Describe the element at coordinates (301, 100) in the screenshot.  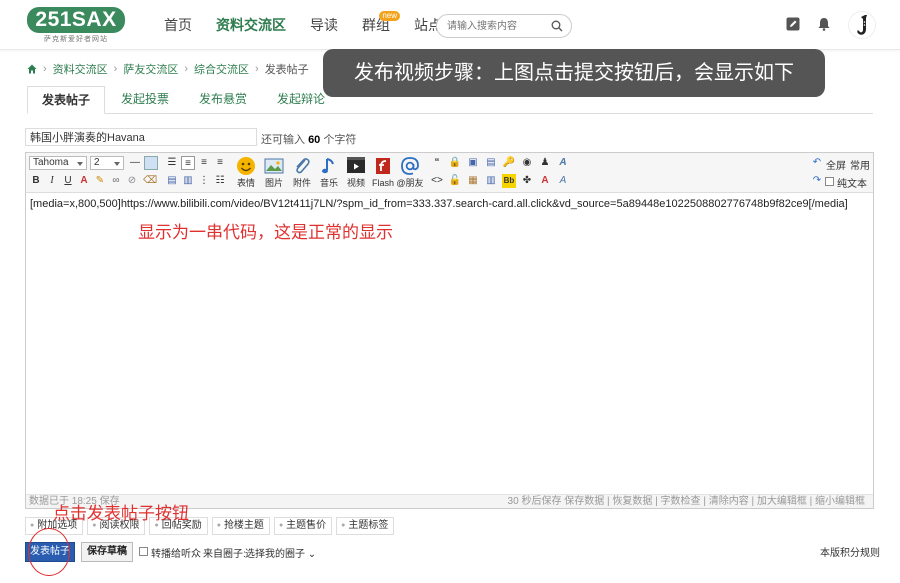
I see `tab-debate: 发起辩论` at that location.